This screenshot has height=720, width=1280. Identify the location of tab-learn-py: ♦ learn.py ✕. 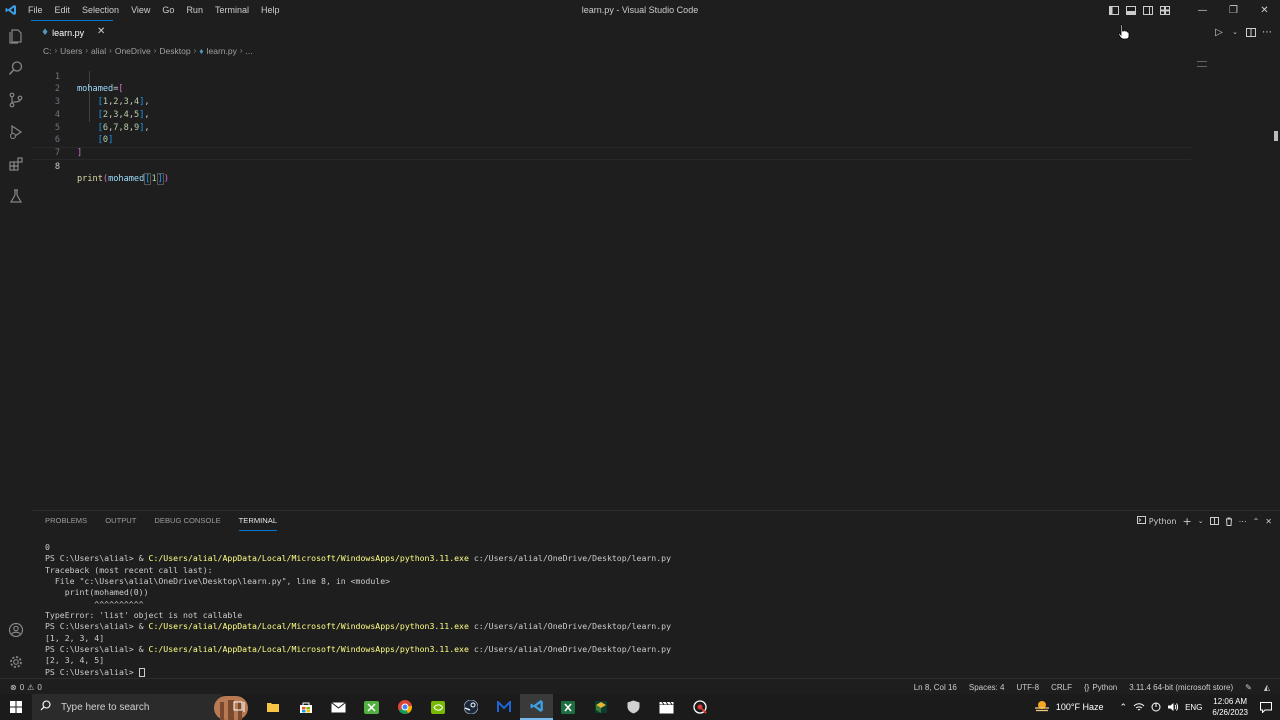
(72, 32).